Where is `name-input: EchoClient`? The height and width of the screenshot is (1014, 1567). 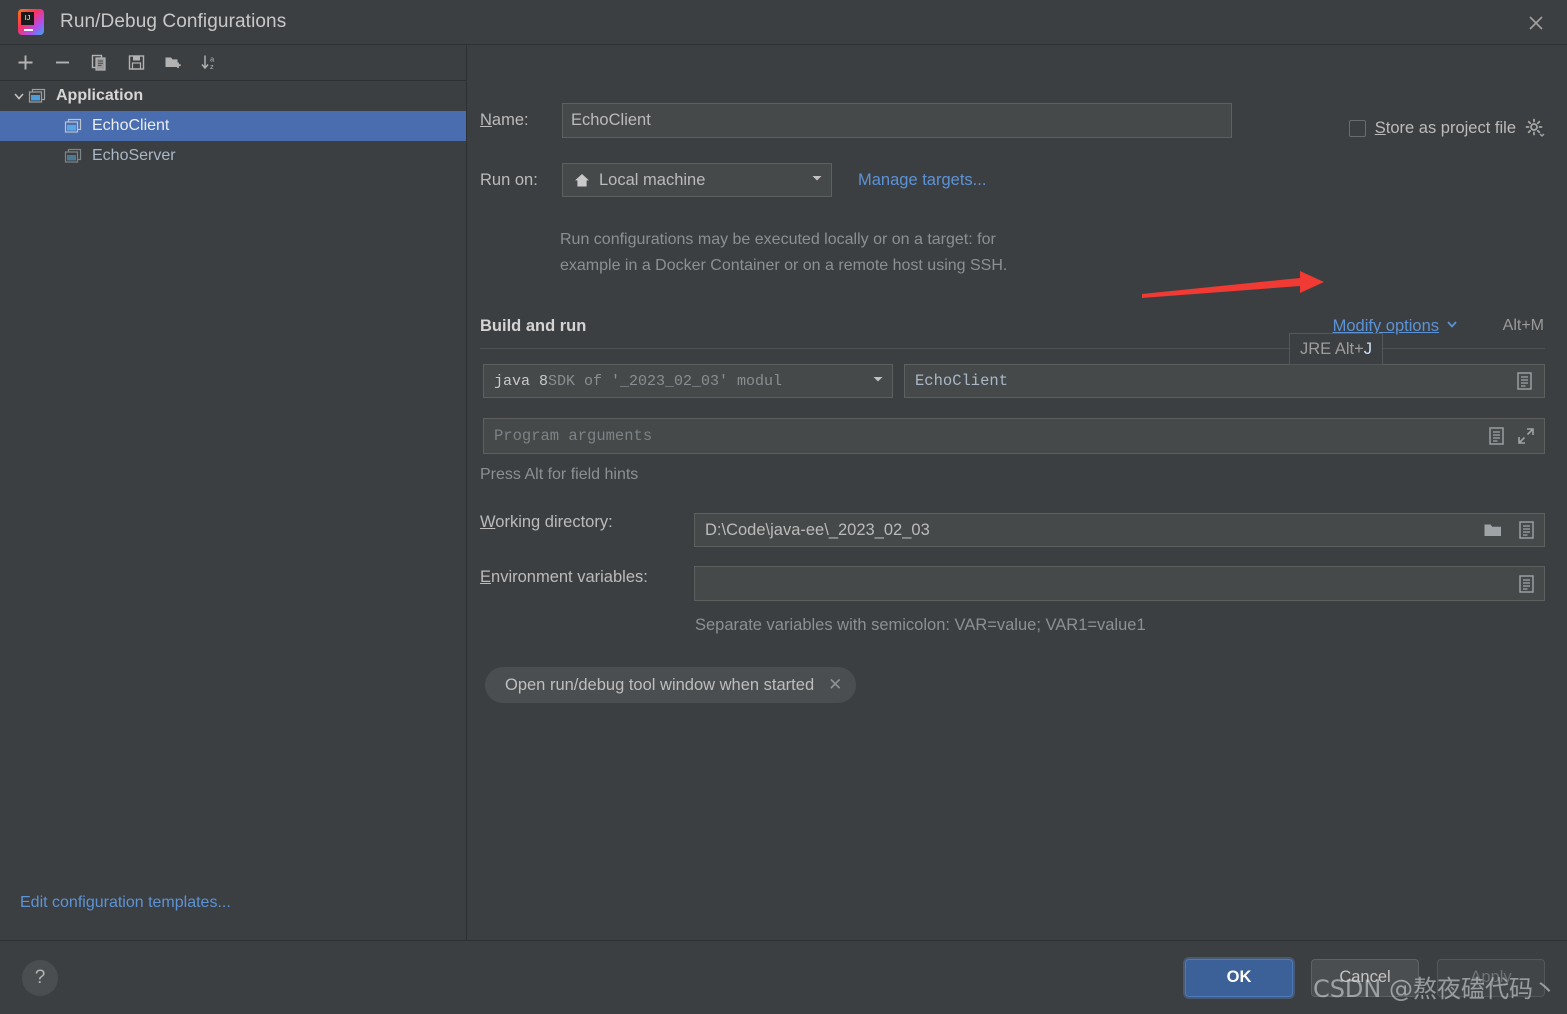 name-input: EchoClient is located at coordinates (897, 120).